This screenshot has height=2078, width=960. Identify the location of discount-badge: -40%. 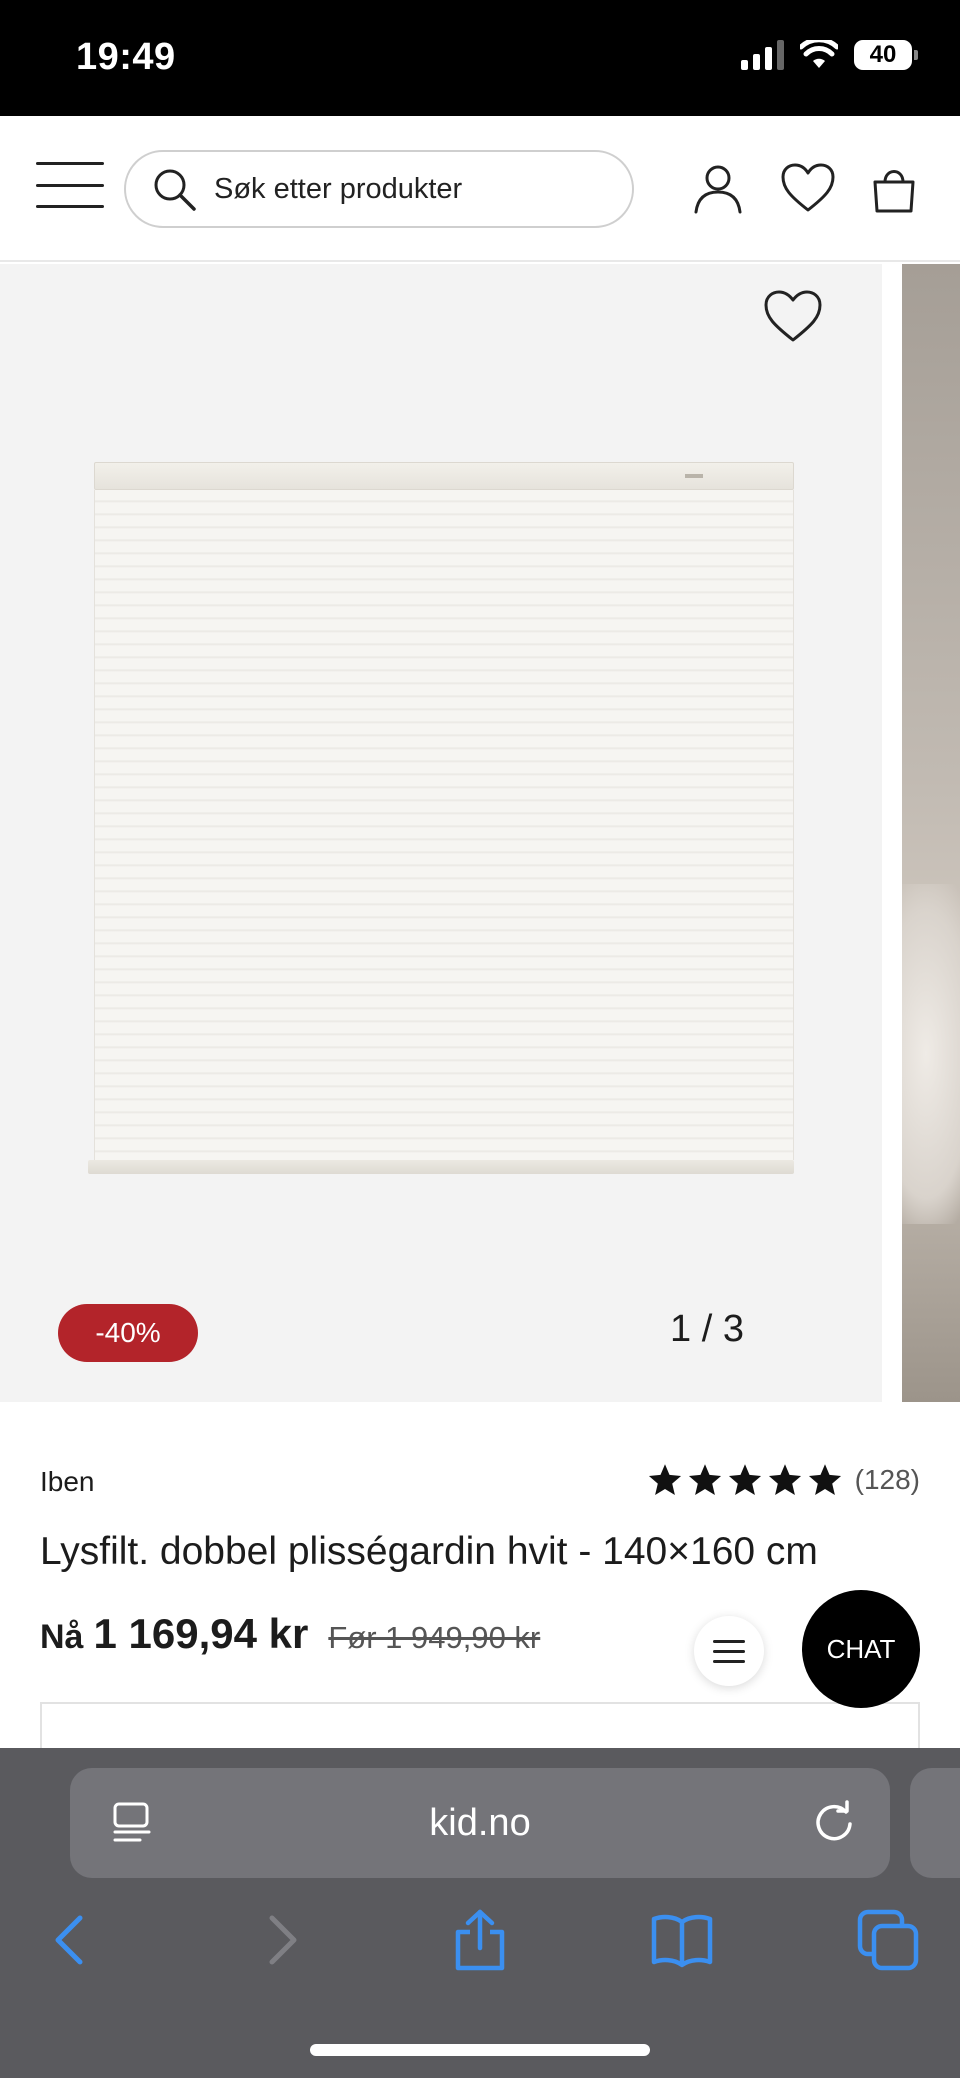
(128, 1333).